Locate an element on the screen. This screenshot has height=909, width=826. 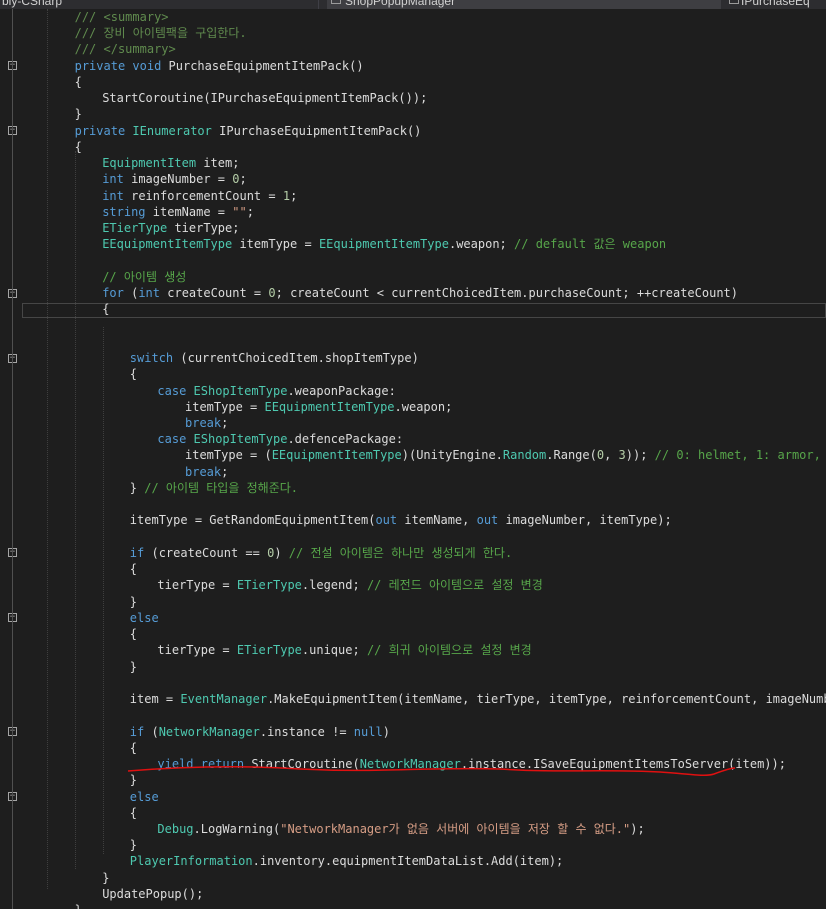
tab-project: bly-CSharp is located at coordinates (32, 4).